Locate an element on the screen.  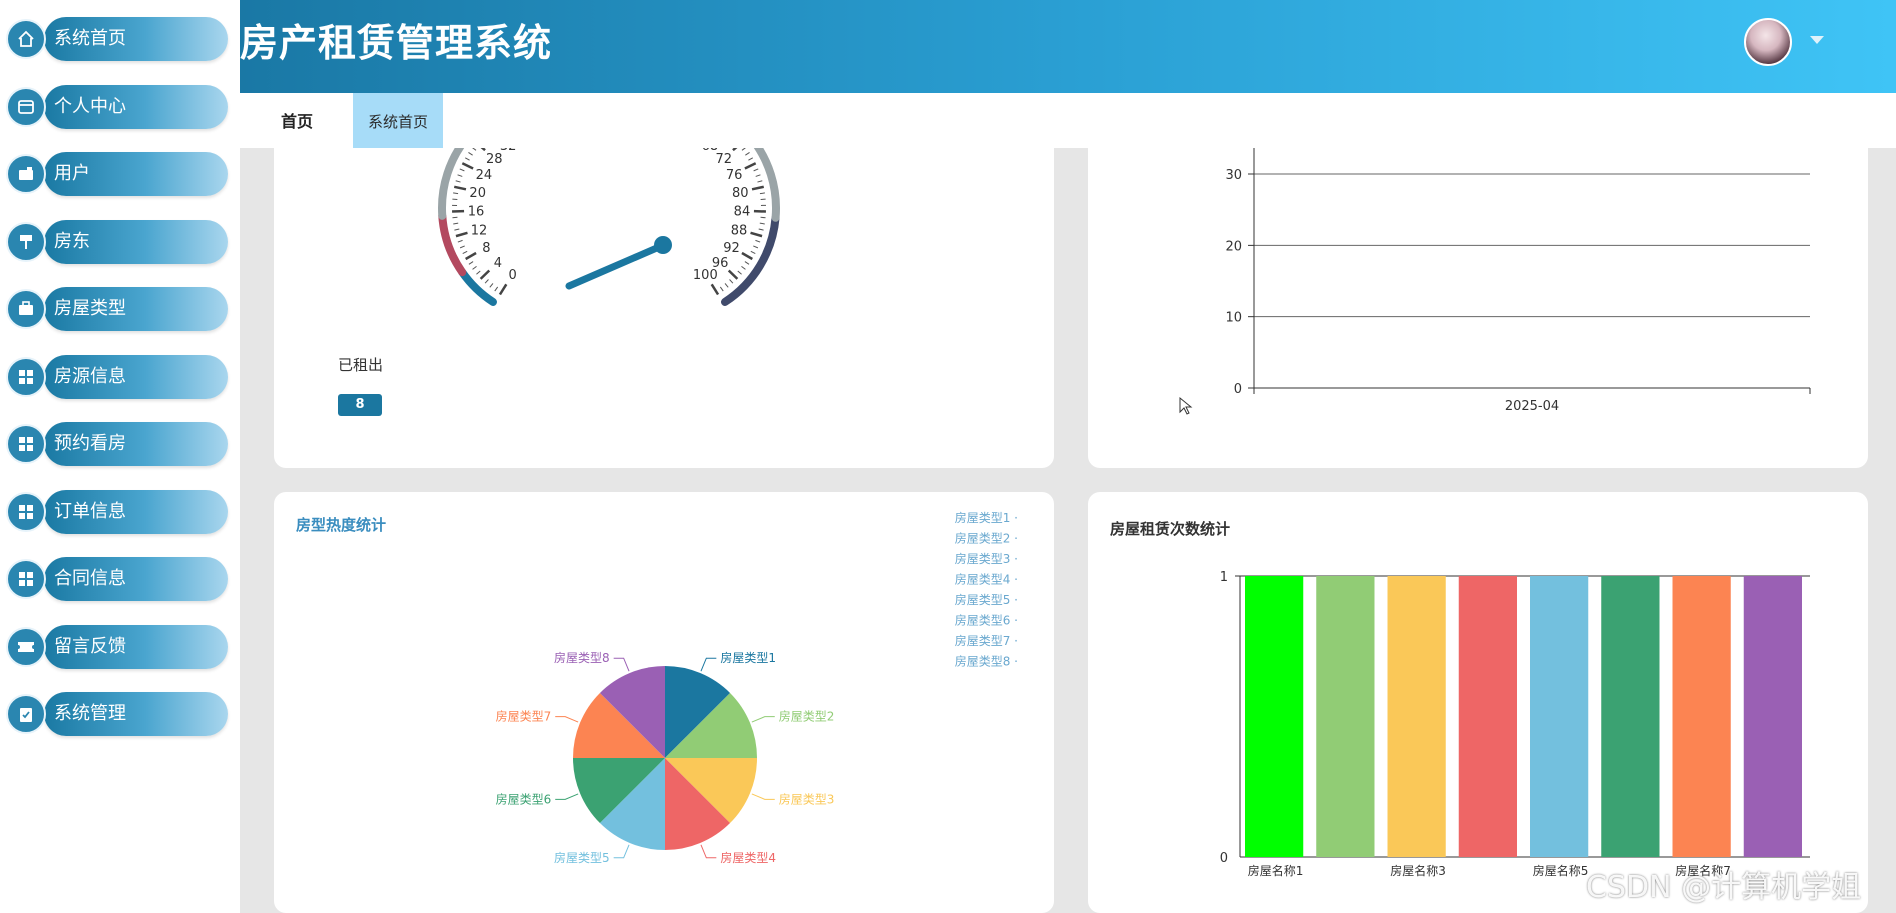
wallet-icon is located at coordinates (26, 174).